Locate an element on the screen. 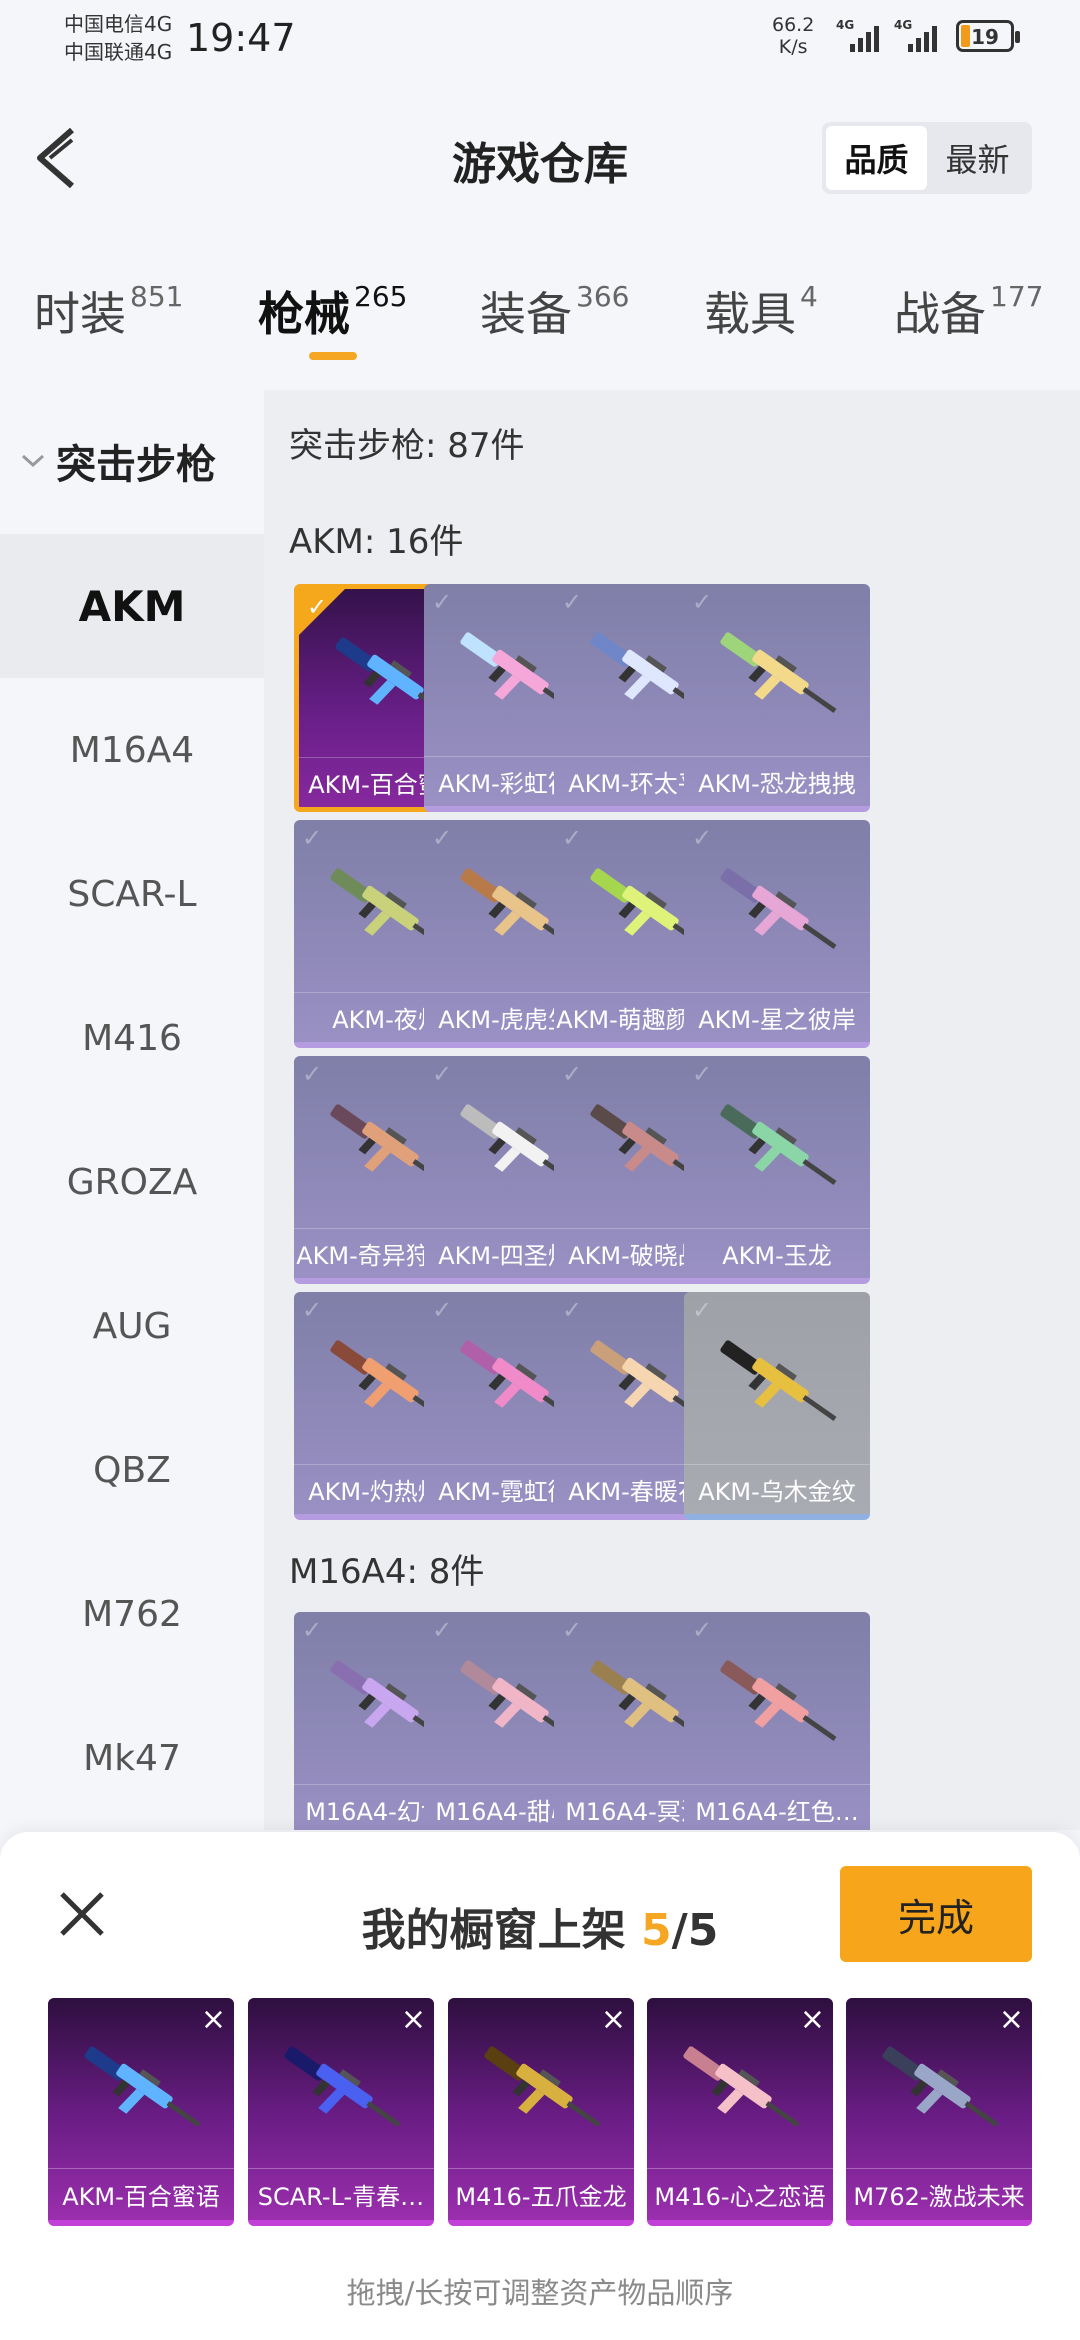 This screenshot has height=2340, width=1080. skin-name: AKM-星之彼岸 is located at coordinates (777, 1017).